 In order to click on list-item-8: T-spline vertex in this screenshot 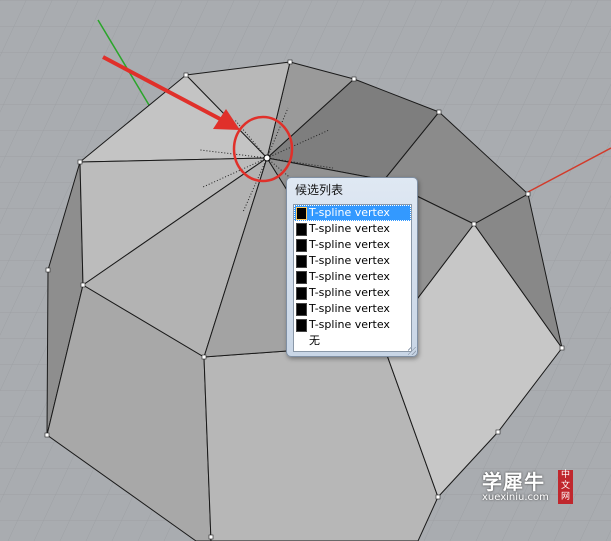, I will do `click(352, 325)`.